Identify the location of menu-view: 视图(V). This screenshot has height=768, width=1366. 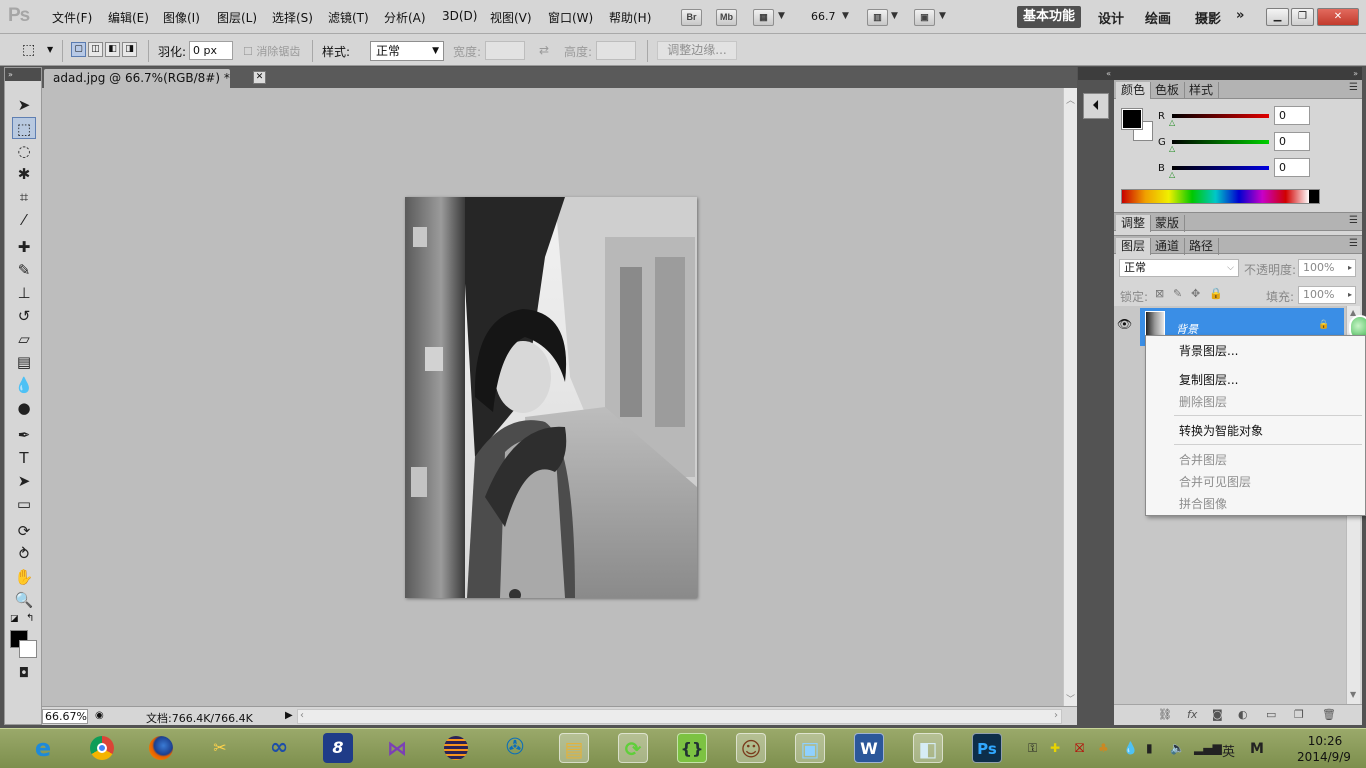
(511, 17).